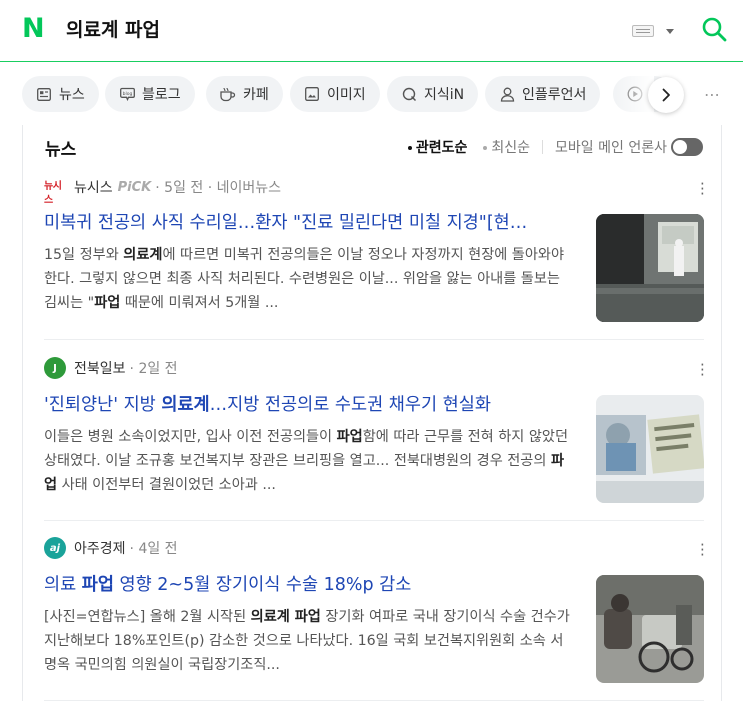 Image resolution: width=743 pixels, height=701 pixels. I want to click on image-icon, so click(312, 94).